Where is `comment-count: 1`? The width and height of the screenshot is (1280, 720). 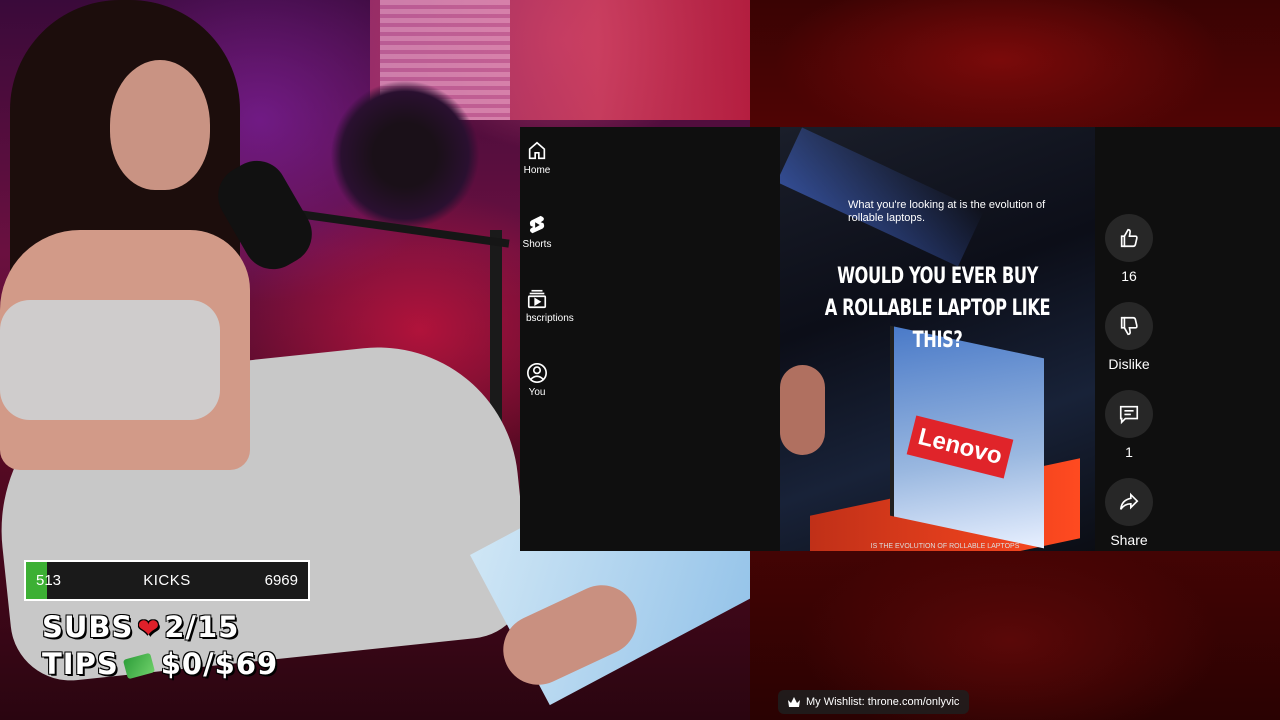 comment-count: 1 is located at coordinates (1129, 452).